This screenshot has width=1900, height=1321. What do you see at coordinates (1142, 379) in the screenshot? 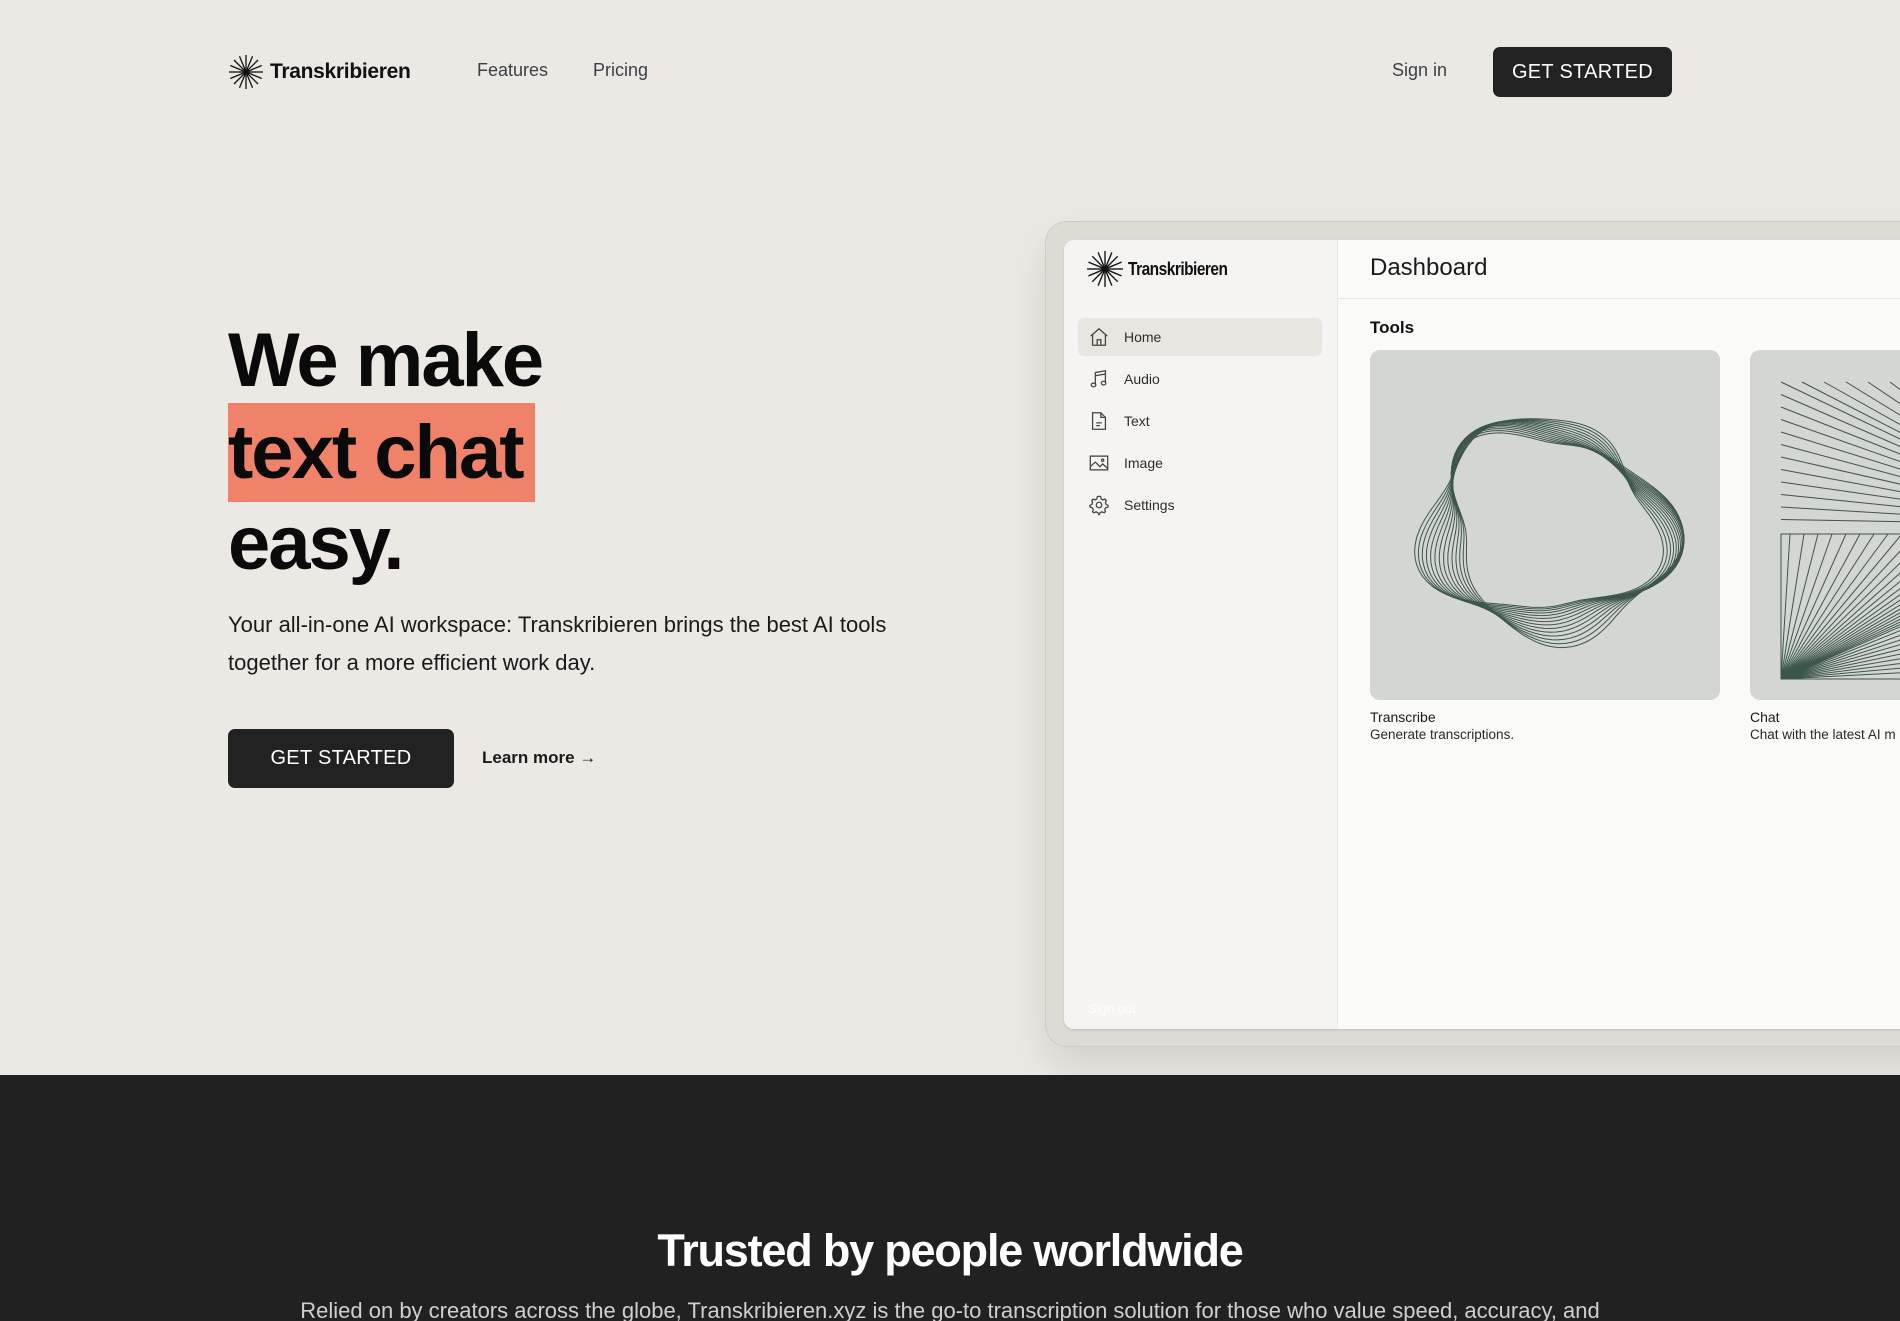
I see `sidebar-item-label: Audio` at bounding box center [1142, 379].